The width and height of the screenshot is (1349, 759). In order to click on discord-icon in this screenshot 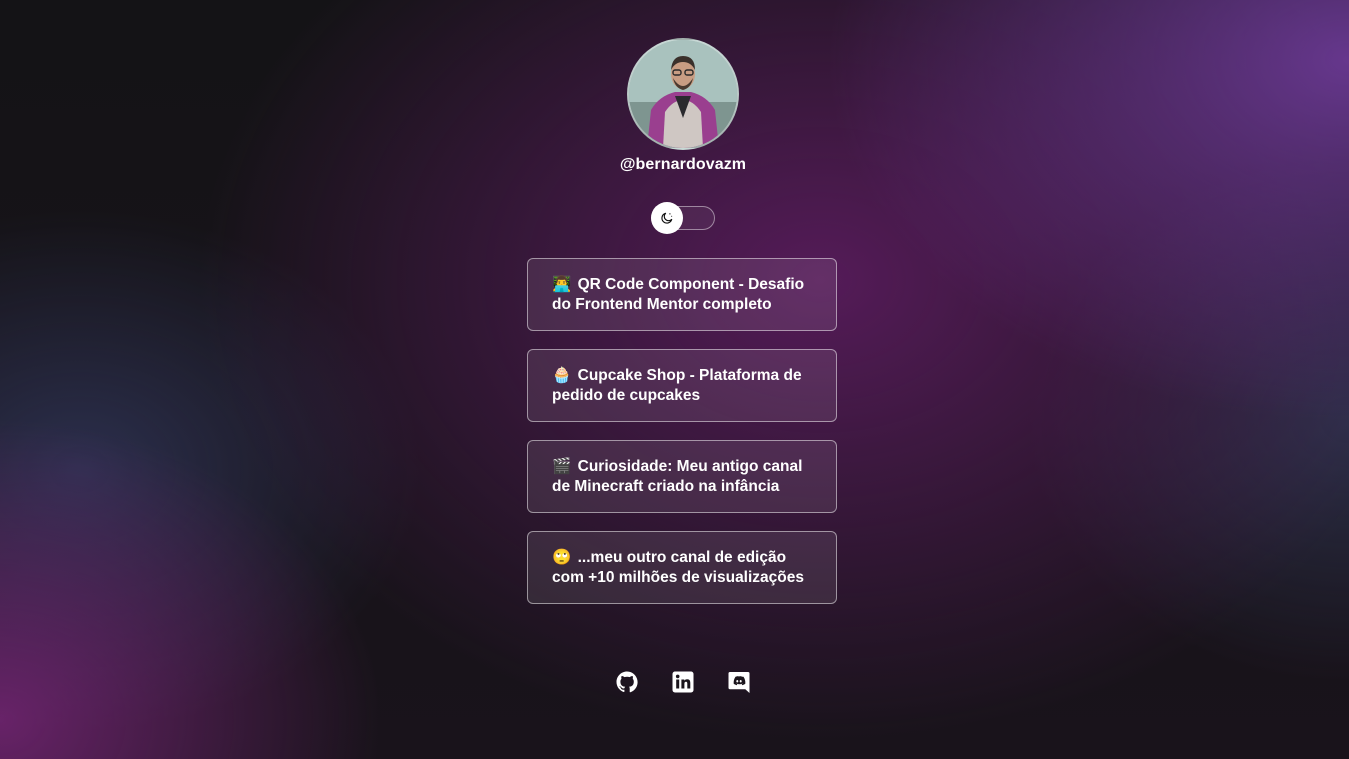, I will do `click(739, 682)`.